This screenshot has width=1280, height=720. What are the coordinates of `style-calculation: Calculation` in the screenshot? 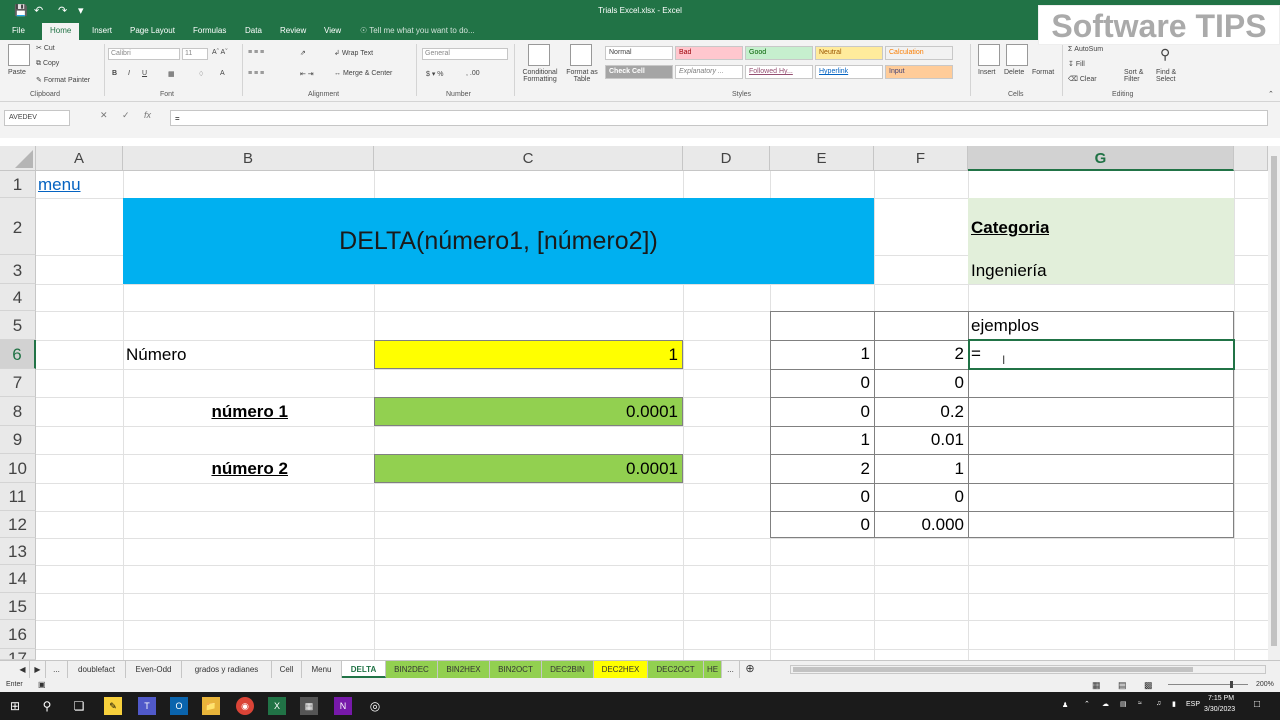 It's located at (919, 53).